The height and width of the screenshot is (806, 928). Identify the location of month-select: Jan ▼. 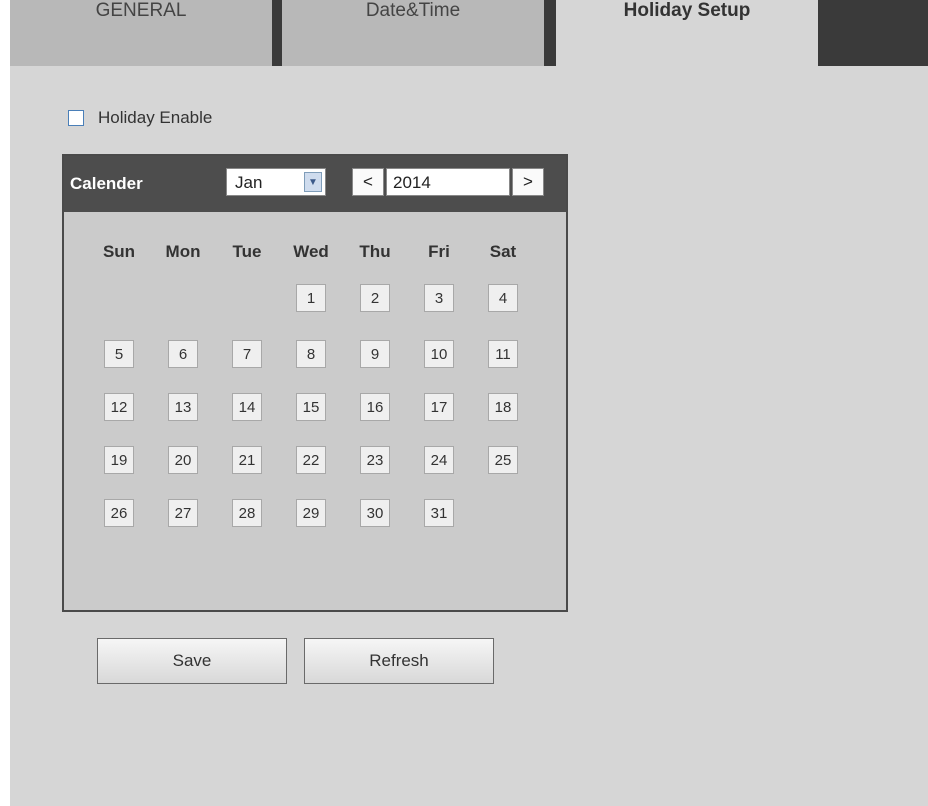
(276, 182).